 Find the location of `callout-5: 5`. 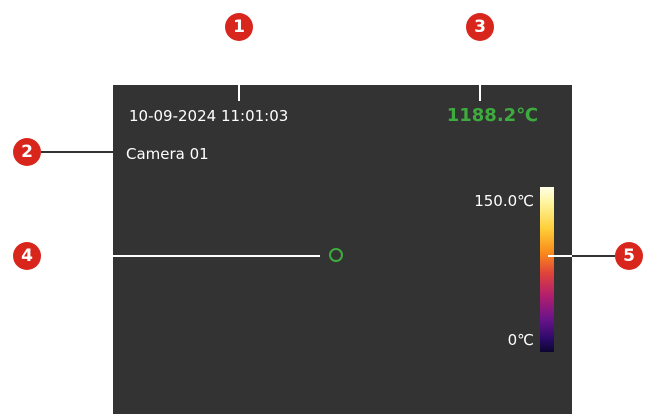

callout-5: 5 is located at coordinates (629, 256).